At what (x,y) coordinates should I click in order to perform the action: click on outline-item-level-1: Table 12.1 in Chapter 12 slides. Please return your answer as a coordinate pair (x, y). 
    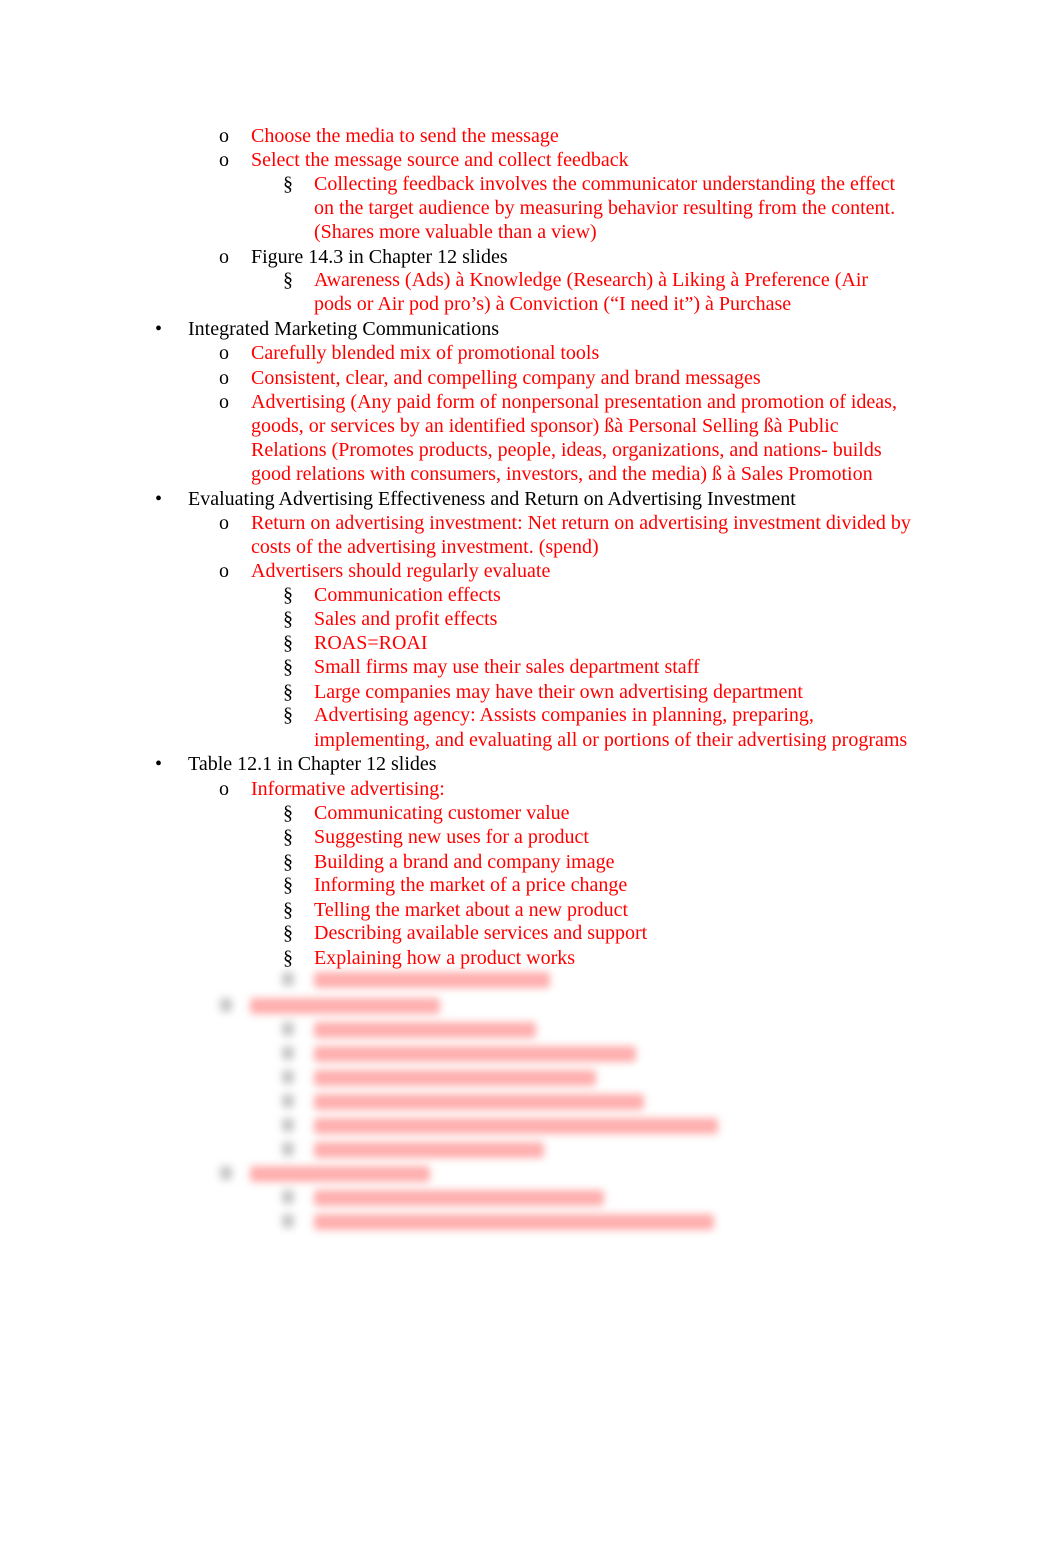
    Looking at the image, I should click on (312, 764).